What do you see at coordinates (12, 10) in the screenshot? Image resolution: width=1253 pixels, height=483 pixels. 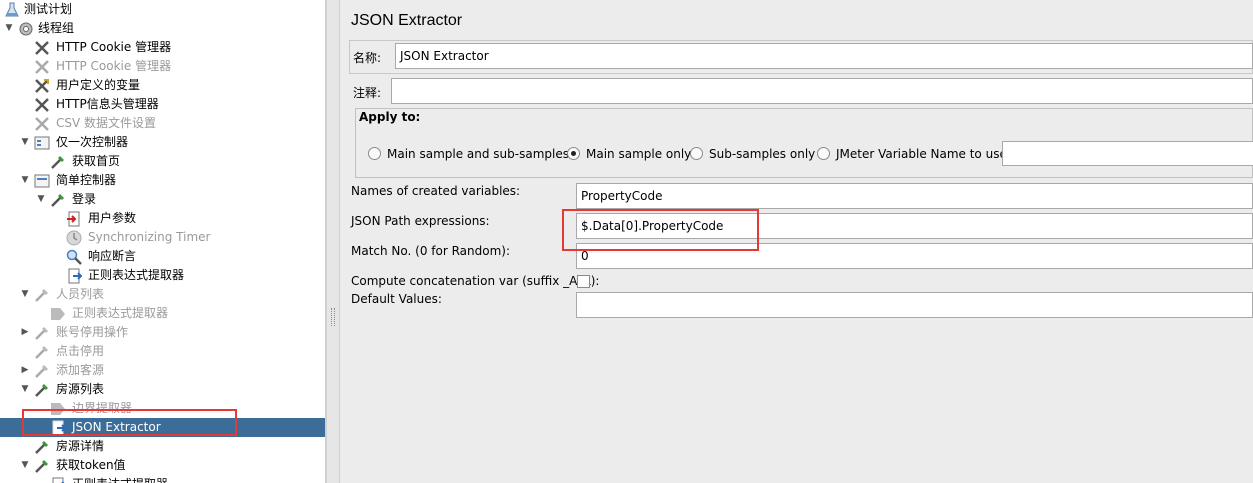 I see `flask-icon` at bounding box center [12, 10].